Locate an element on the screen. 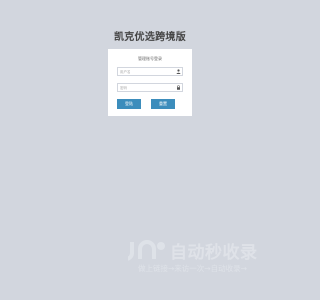 The height and width of the screenshot is (300, 320). user-icon is located at coordinates (178, 71).